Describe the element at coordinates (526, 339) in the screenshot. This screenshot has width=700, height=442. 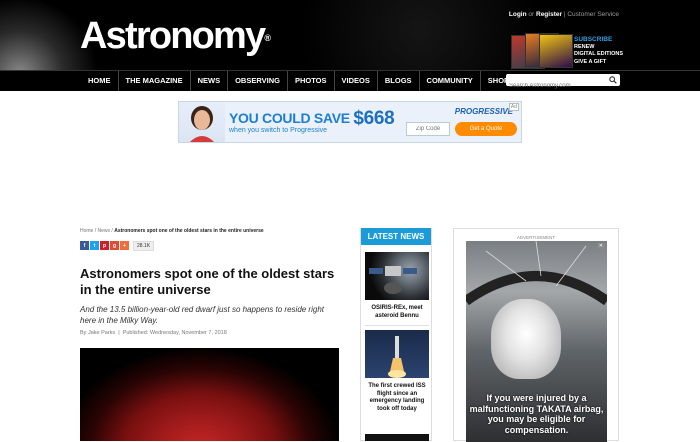
I see `airbag-shape` at that location.